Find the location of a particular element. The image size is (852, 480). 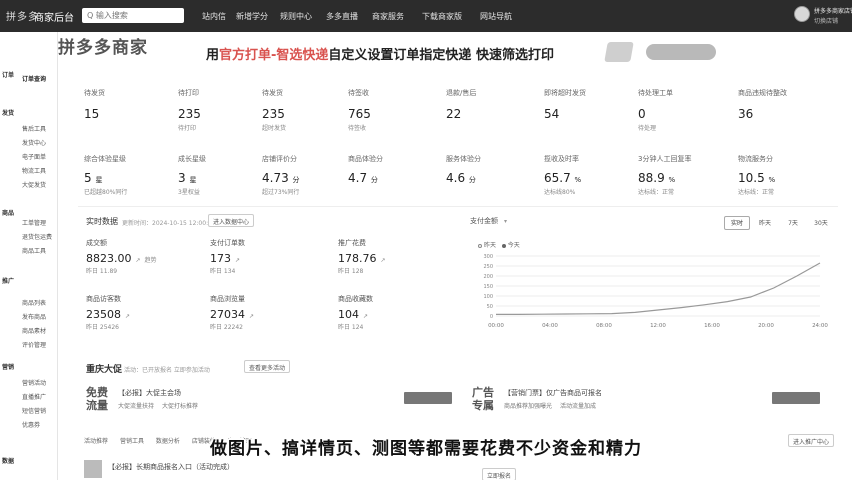

nav-item-rules: 规则中心 is located at coordinates (296, 16).